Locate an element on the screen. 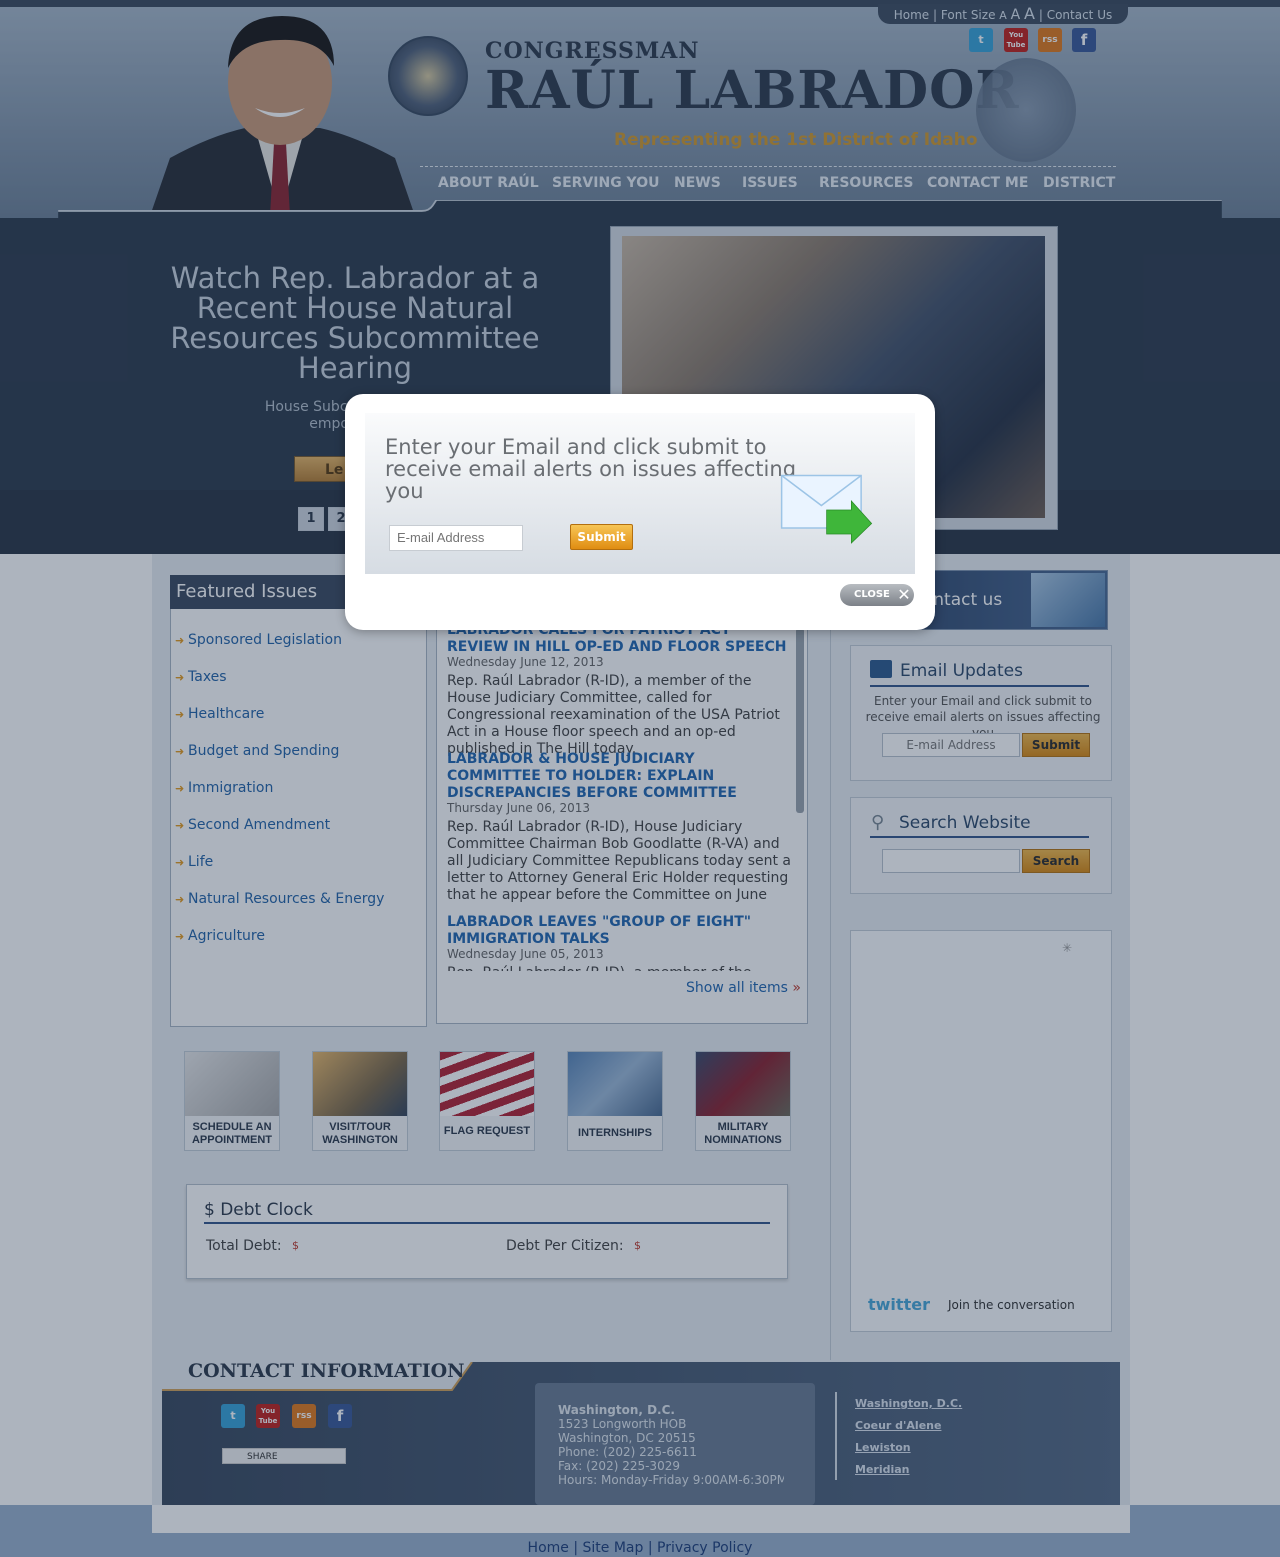  tile-schedule-appointment: SCHEDULE AN APPOINTMENT is located at coordinates (232, 1101).